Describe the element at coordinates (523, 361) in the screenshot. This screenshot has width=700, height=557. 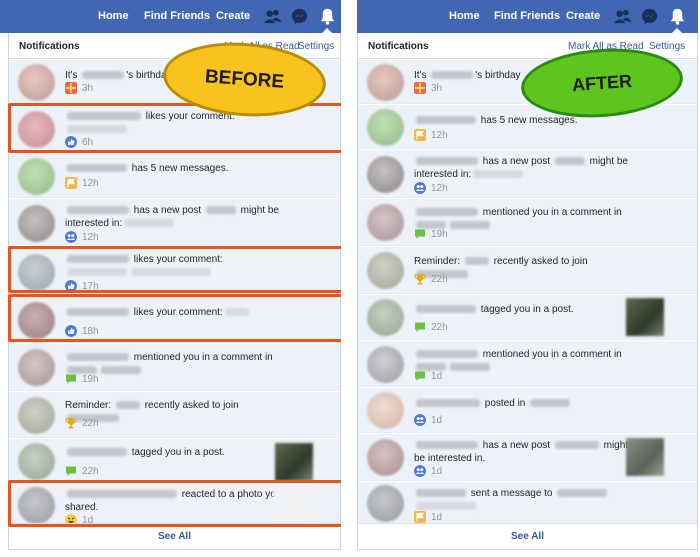
I see `notification-text: mentioned you in a comment in` at that location.